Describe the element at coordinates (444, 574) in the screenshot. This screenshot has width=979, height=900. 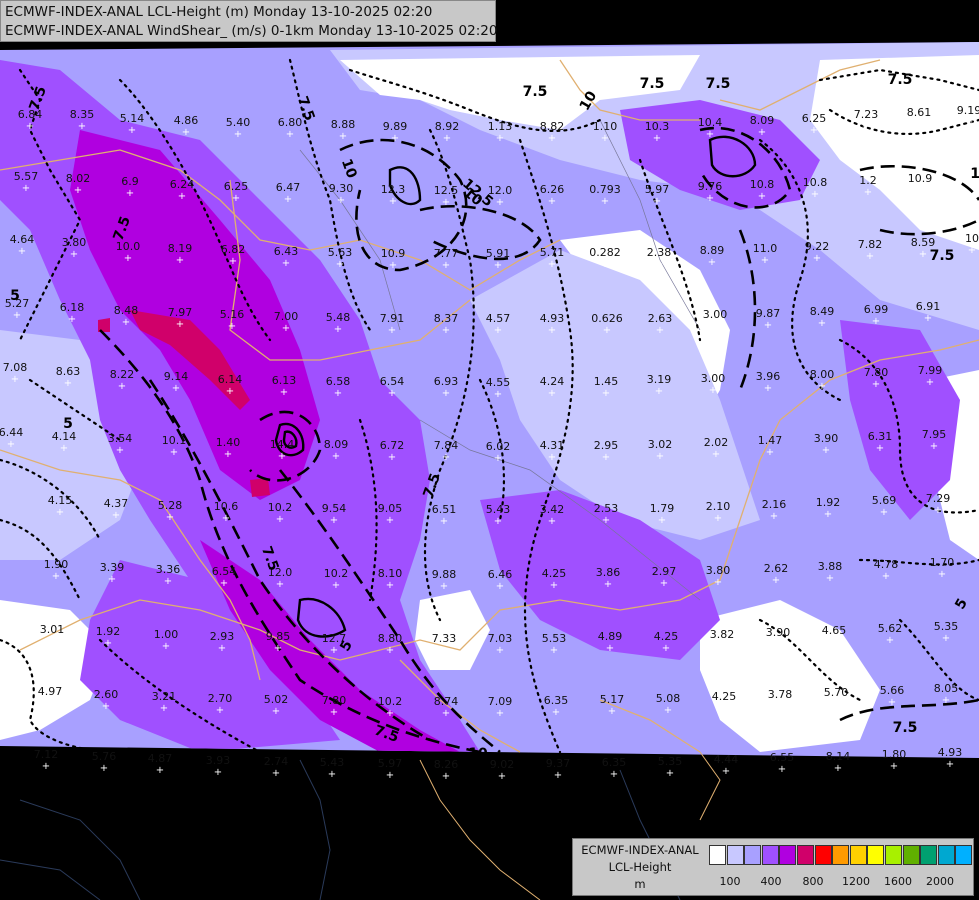
I see `station-value: 9.88` at that location.